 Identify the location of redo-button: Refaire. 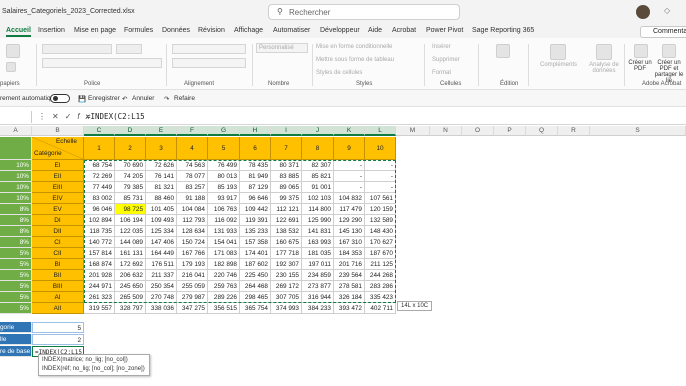
(184, 98).